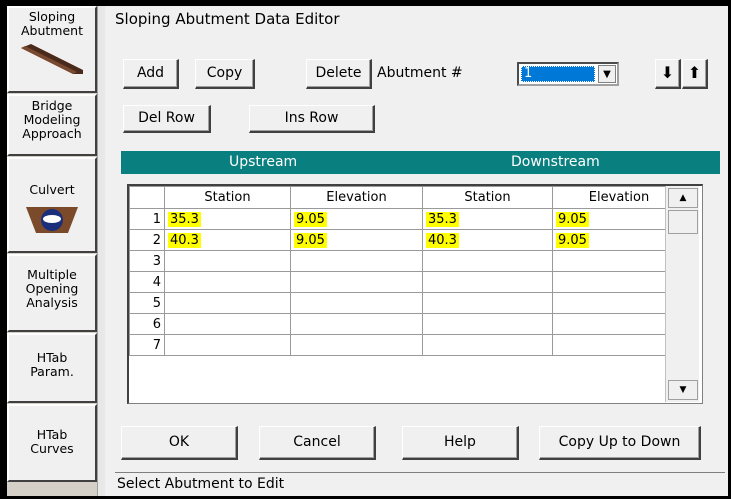 This screenshot has width=731, height=499. Describe the element at coordinates (682, 294) in the screenshot. I see `grid-scrollbar: ▲ ▼` at that location.